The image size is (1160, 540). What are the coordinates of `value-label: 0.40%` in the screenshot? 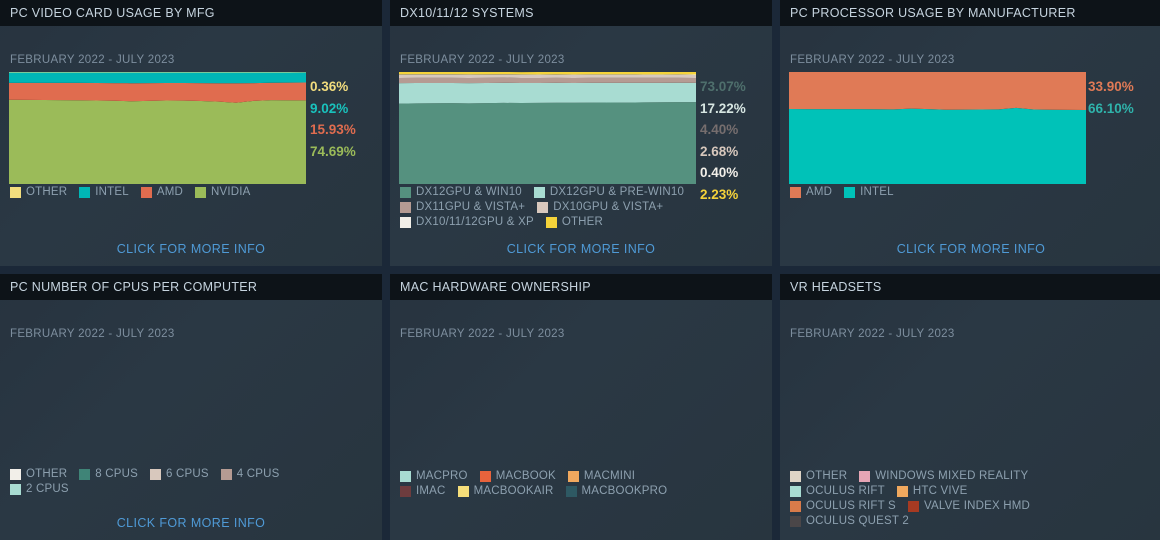 It's located at (719, 172).